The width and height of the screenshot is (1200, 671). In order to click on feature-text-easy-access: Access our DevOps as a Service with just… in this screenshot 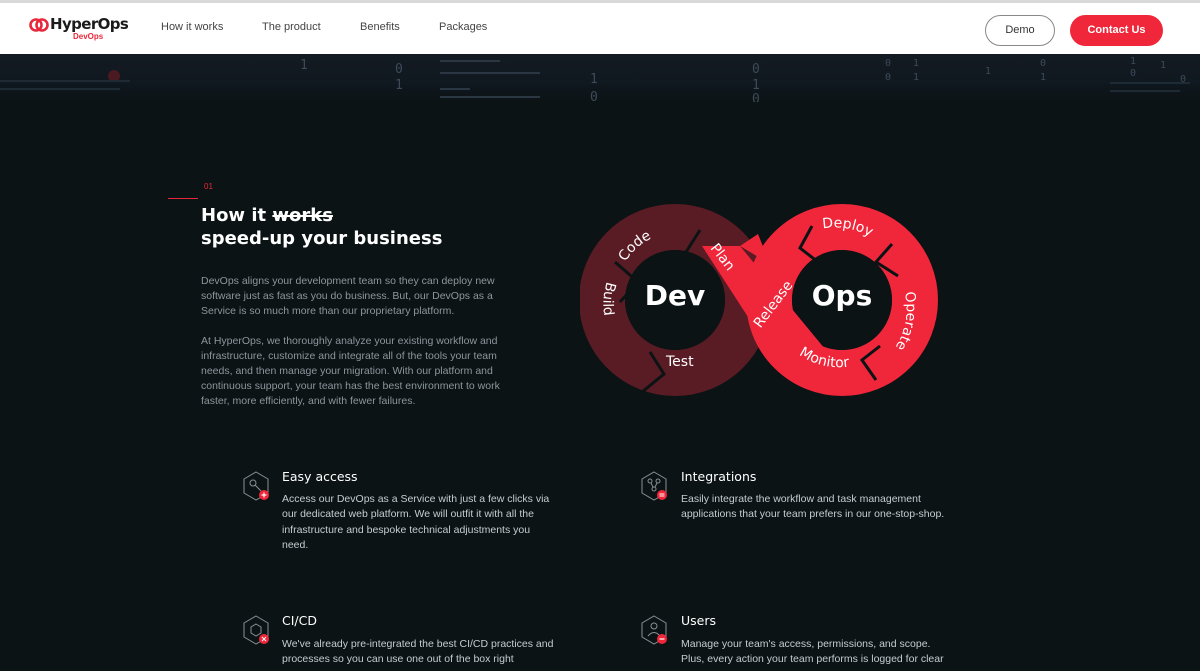, I will do `click(416, 522)`.